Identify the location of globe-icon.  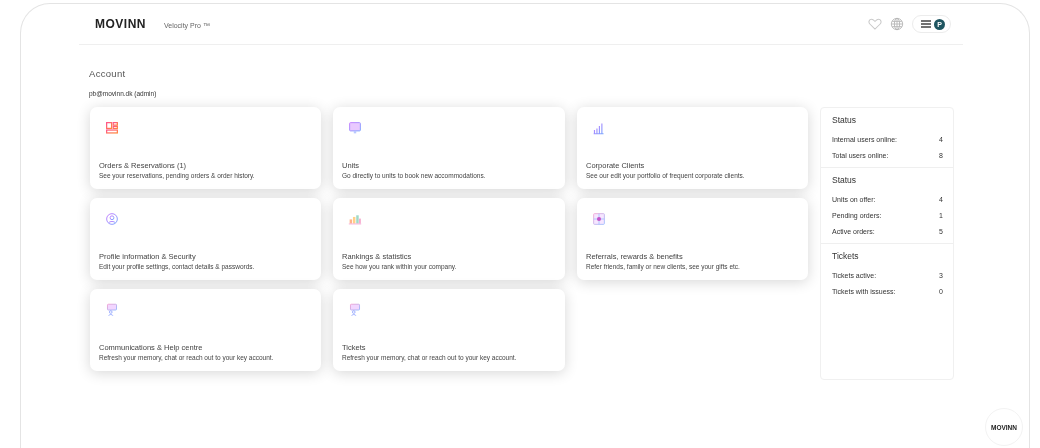
(897, 24).